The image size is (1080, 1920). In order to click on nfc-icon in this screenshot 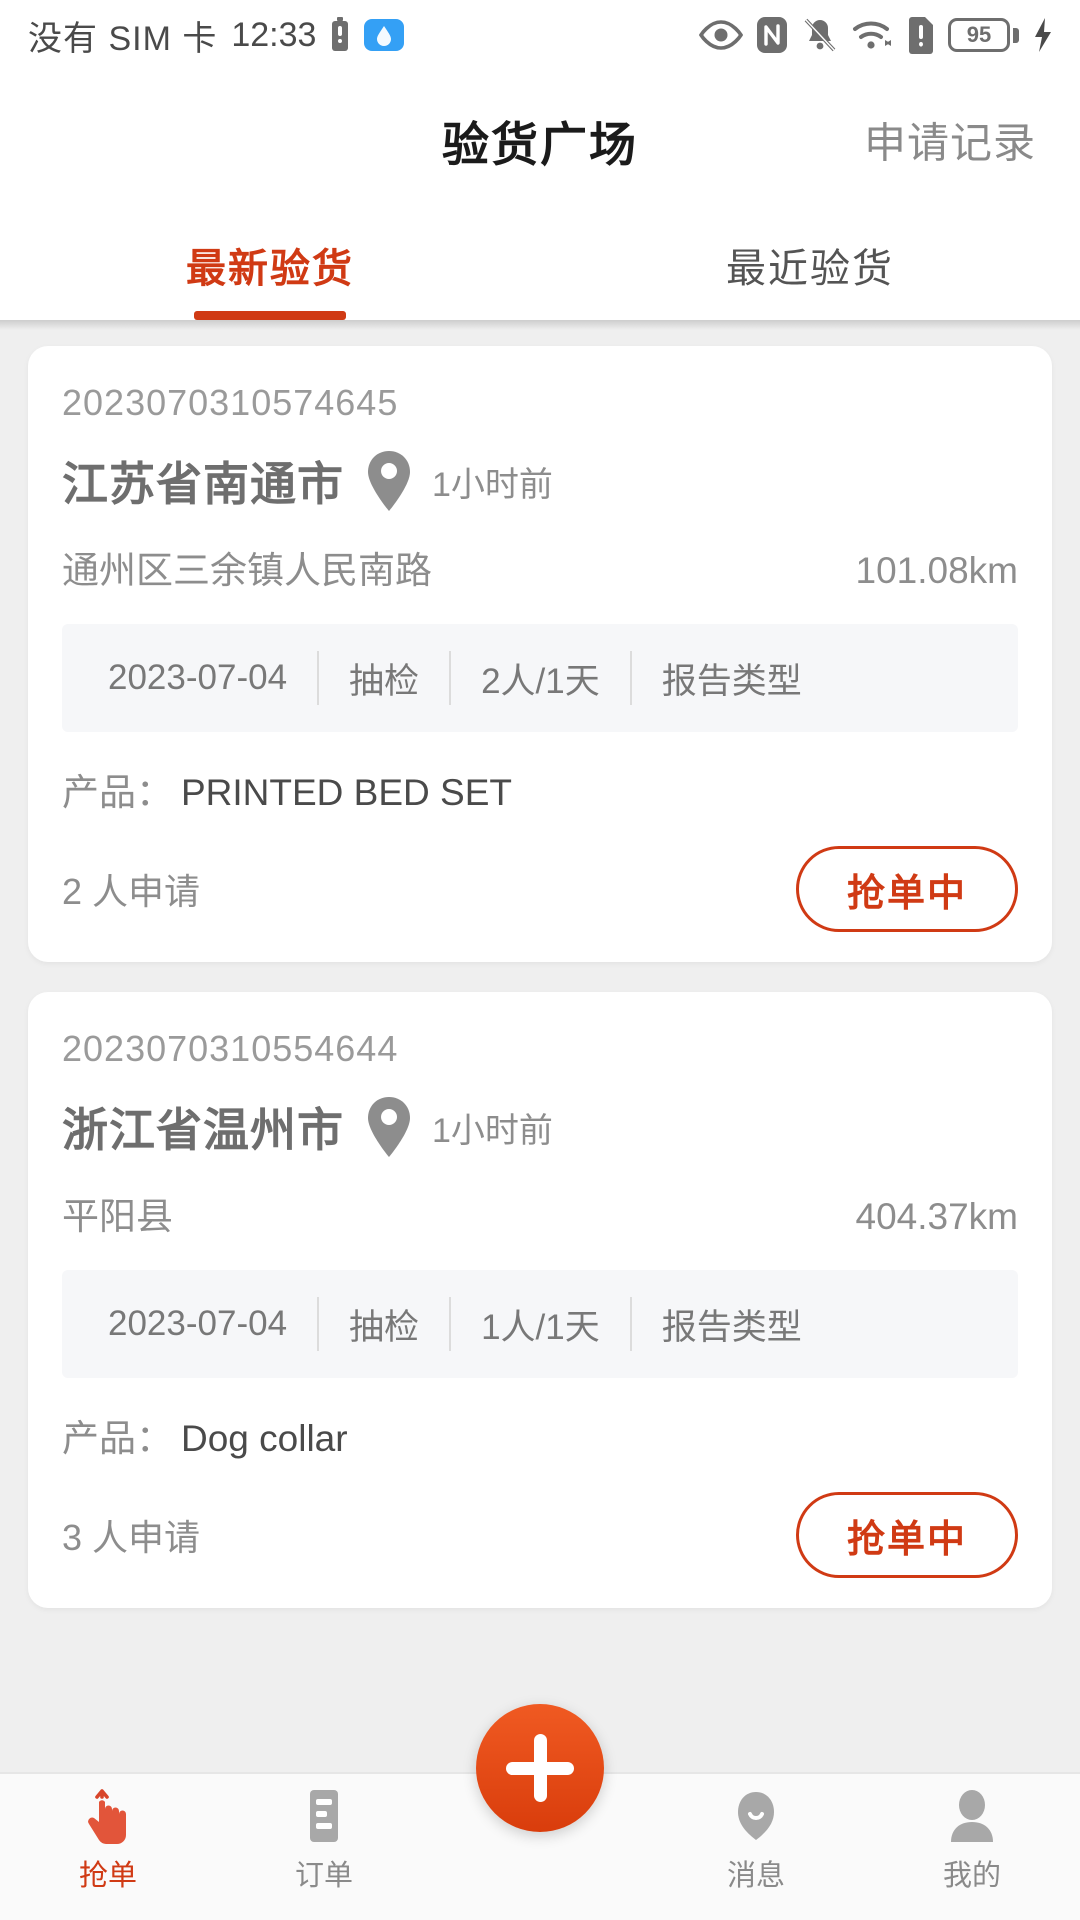, I will do `click(772, 35)`.